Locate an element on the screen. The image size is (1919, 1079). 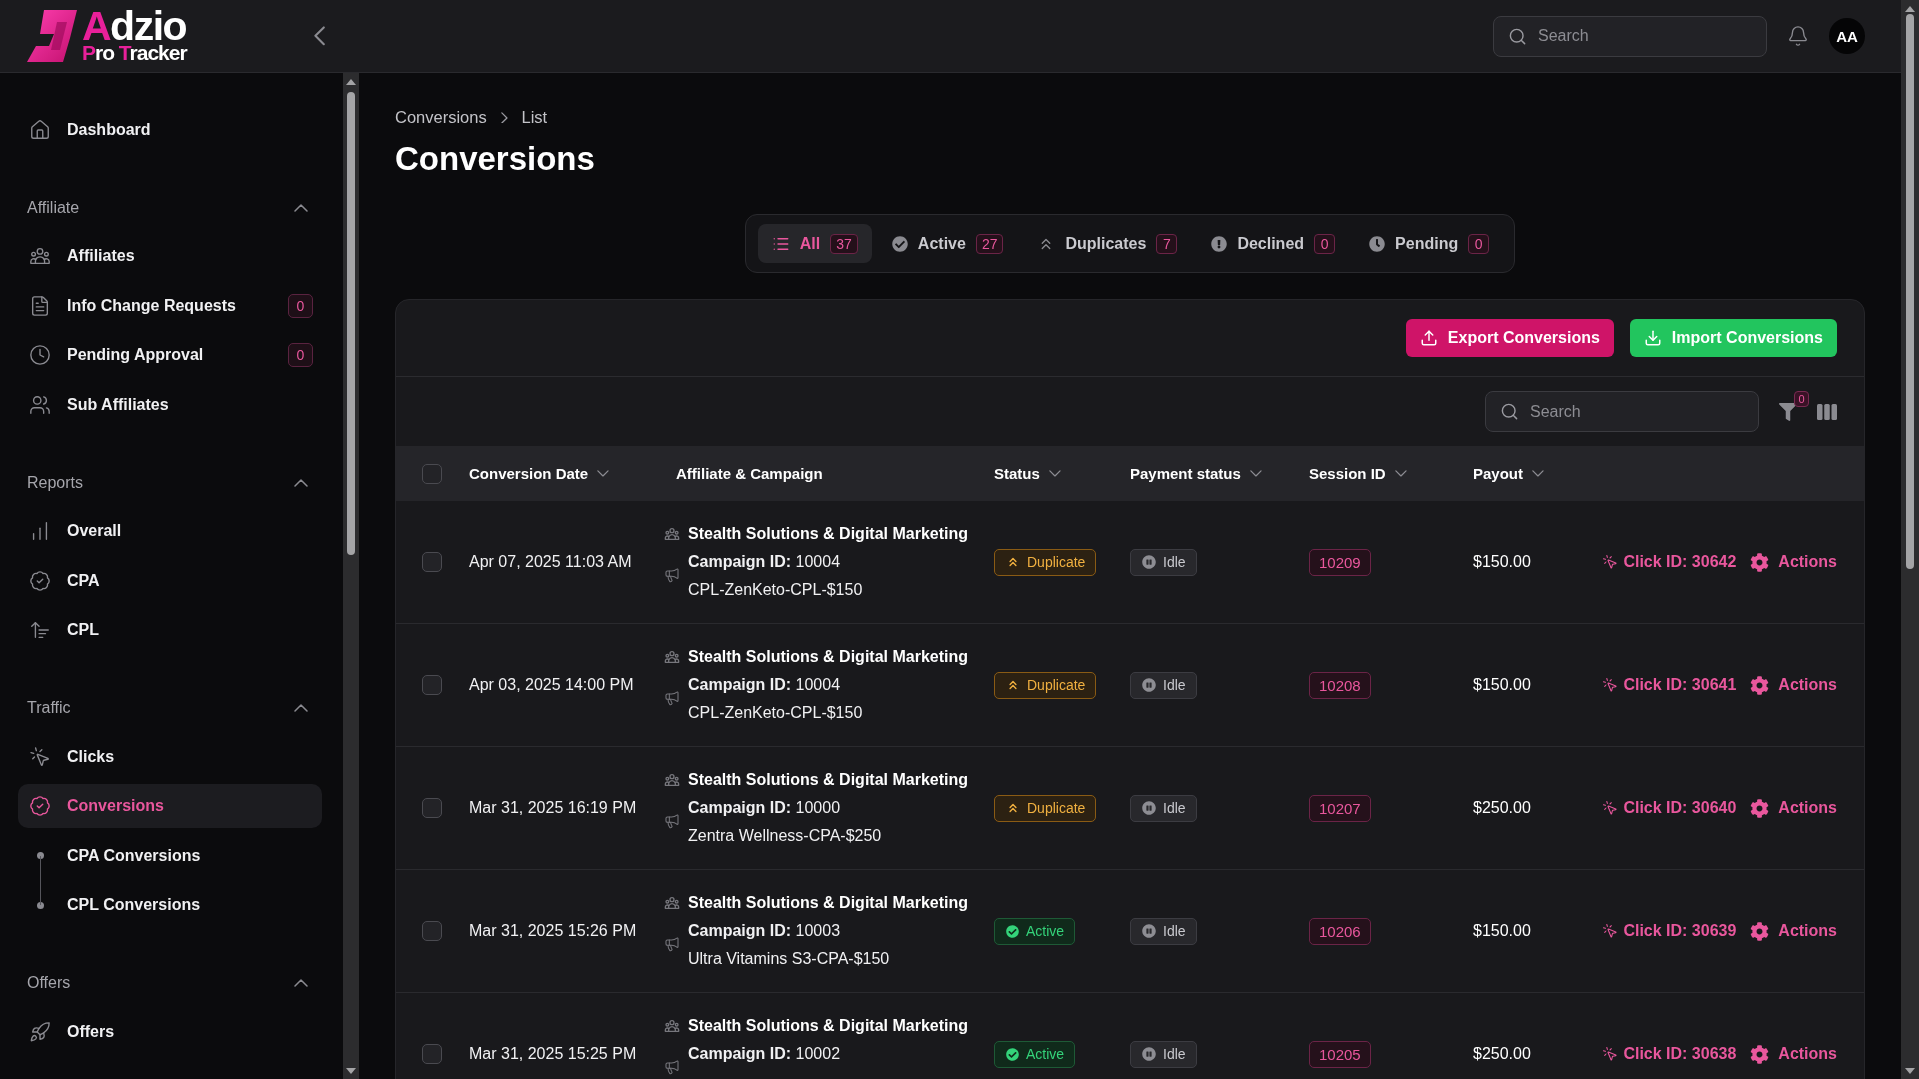
nav-item: CPL is located at coordinates (170, 630).